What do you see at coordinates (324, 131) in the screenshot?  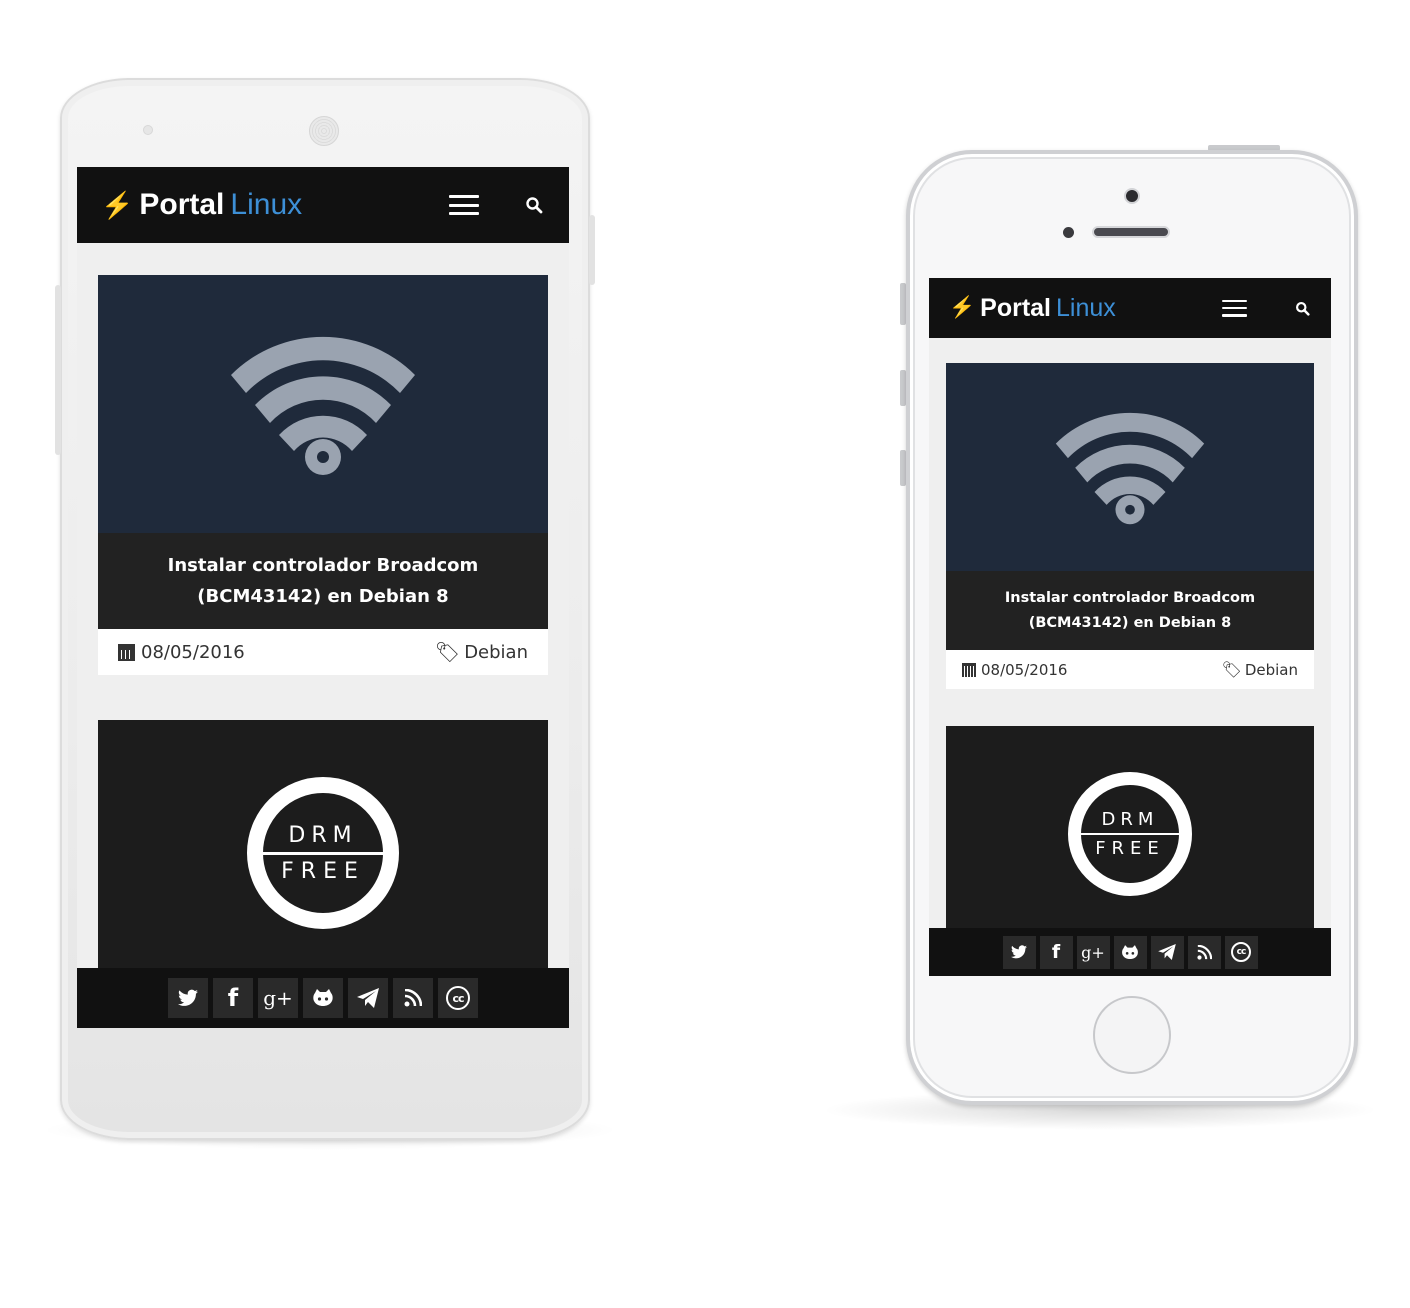 I see `speaker-grille` at bounding box center [324, 131].